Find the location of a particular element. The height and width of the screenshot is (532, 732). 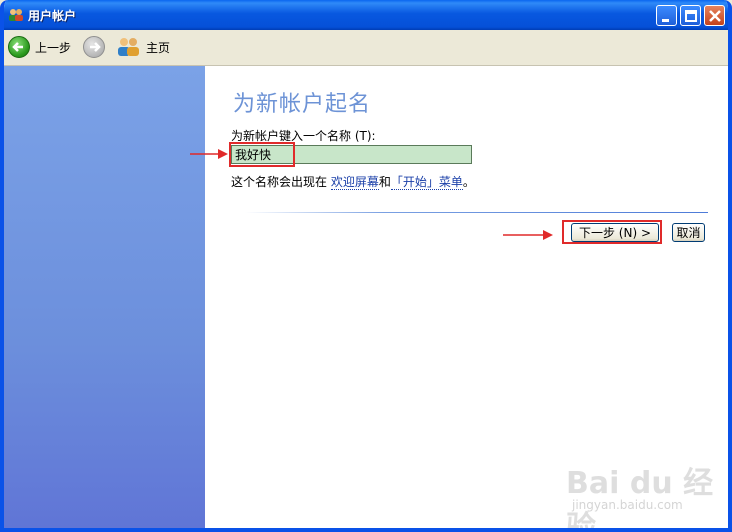

next-pointer-arrow-icon is located at coordinates (528, 235).